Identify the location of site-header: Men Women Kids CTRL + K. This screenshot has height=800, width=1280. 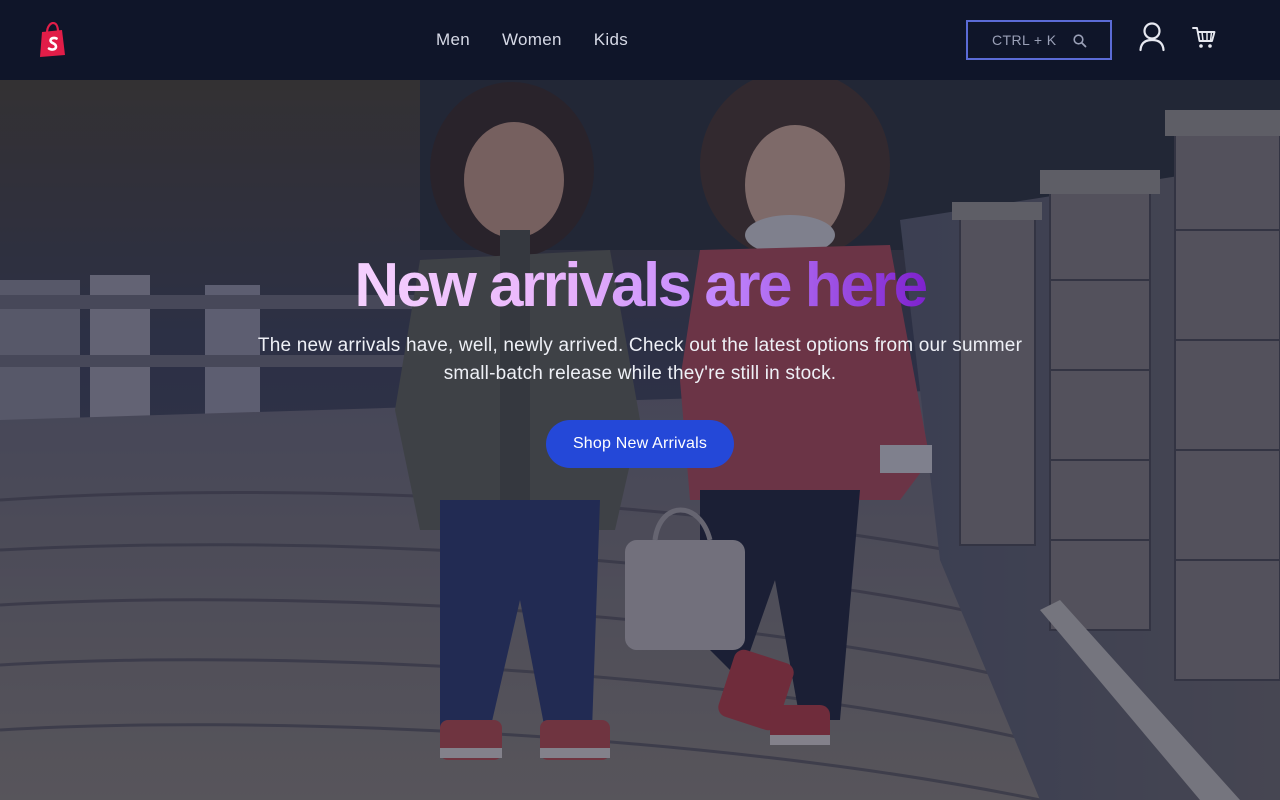
(640, 40).